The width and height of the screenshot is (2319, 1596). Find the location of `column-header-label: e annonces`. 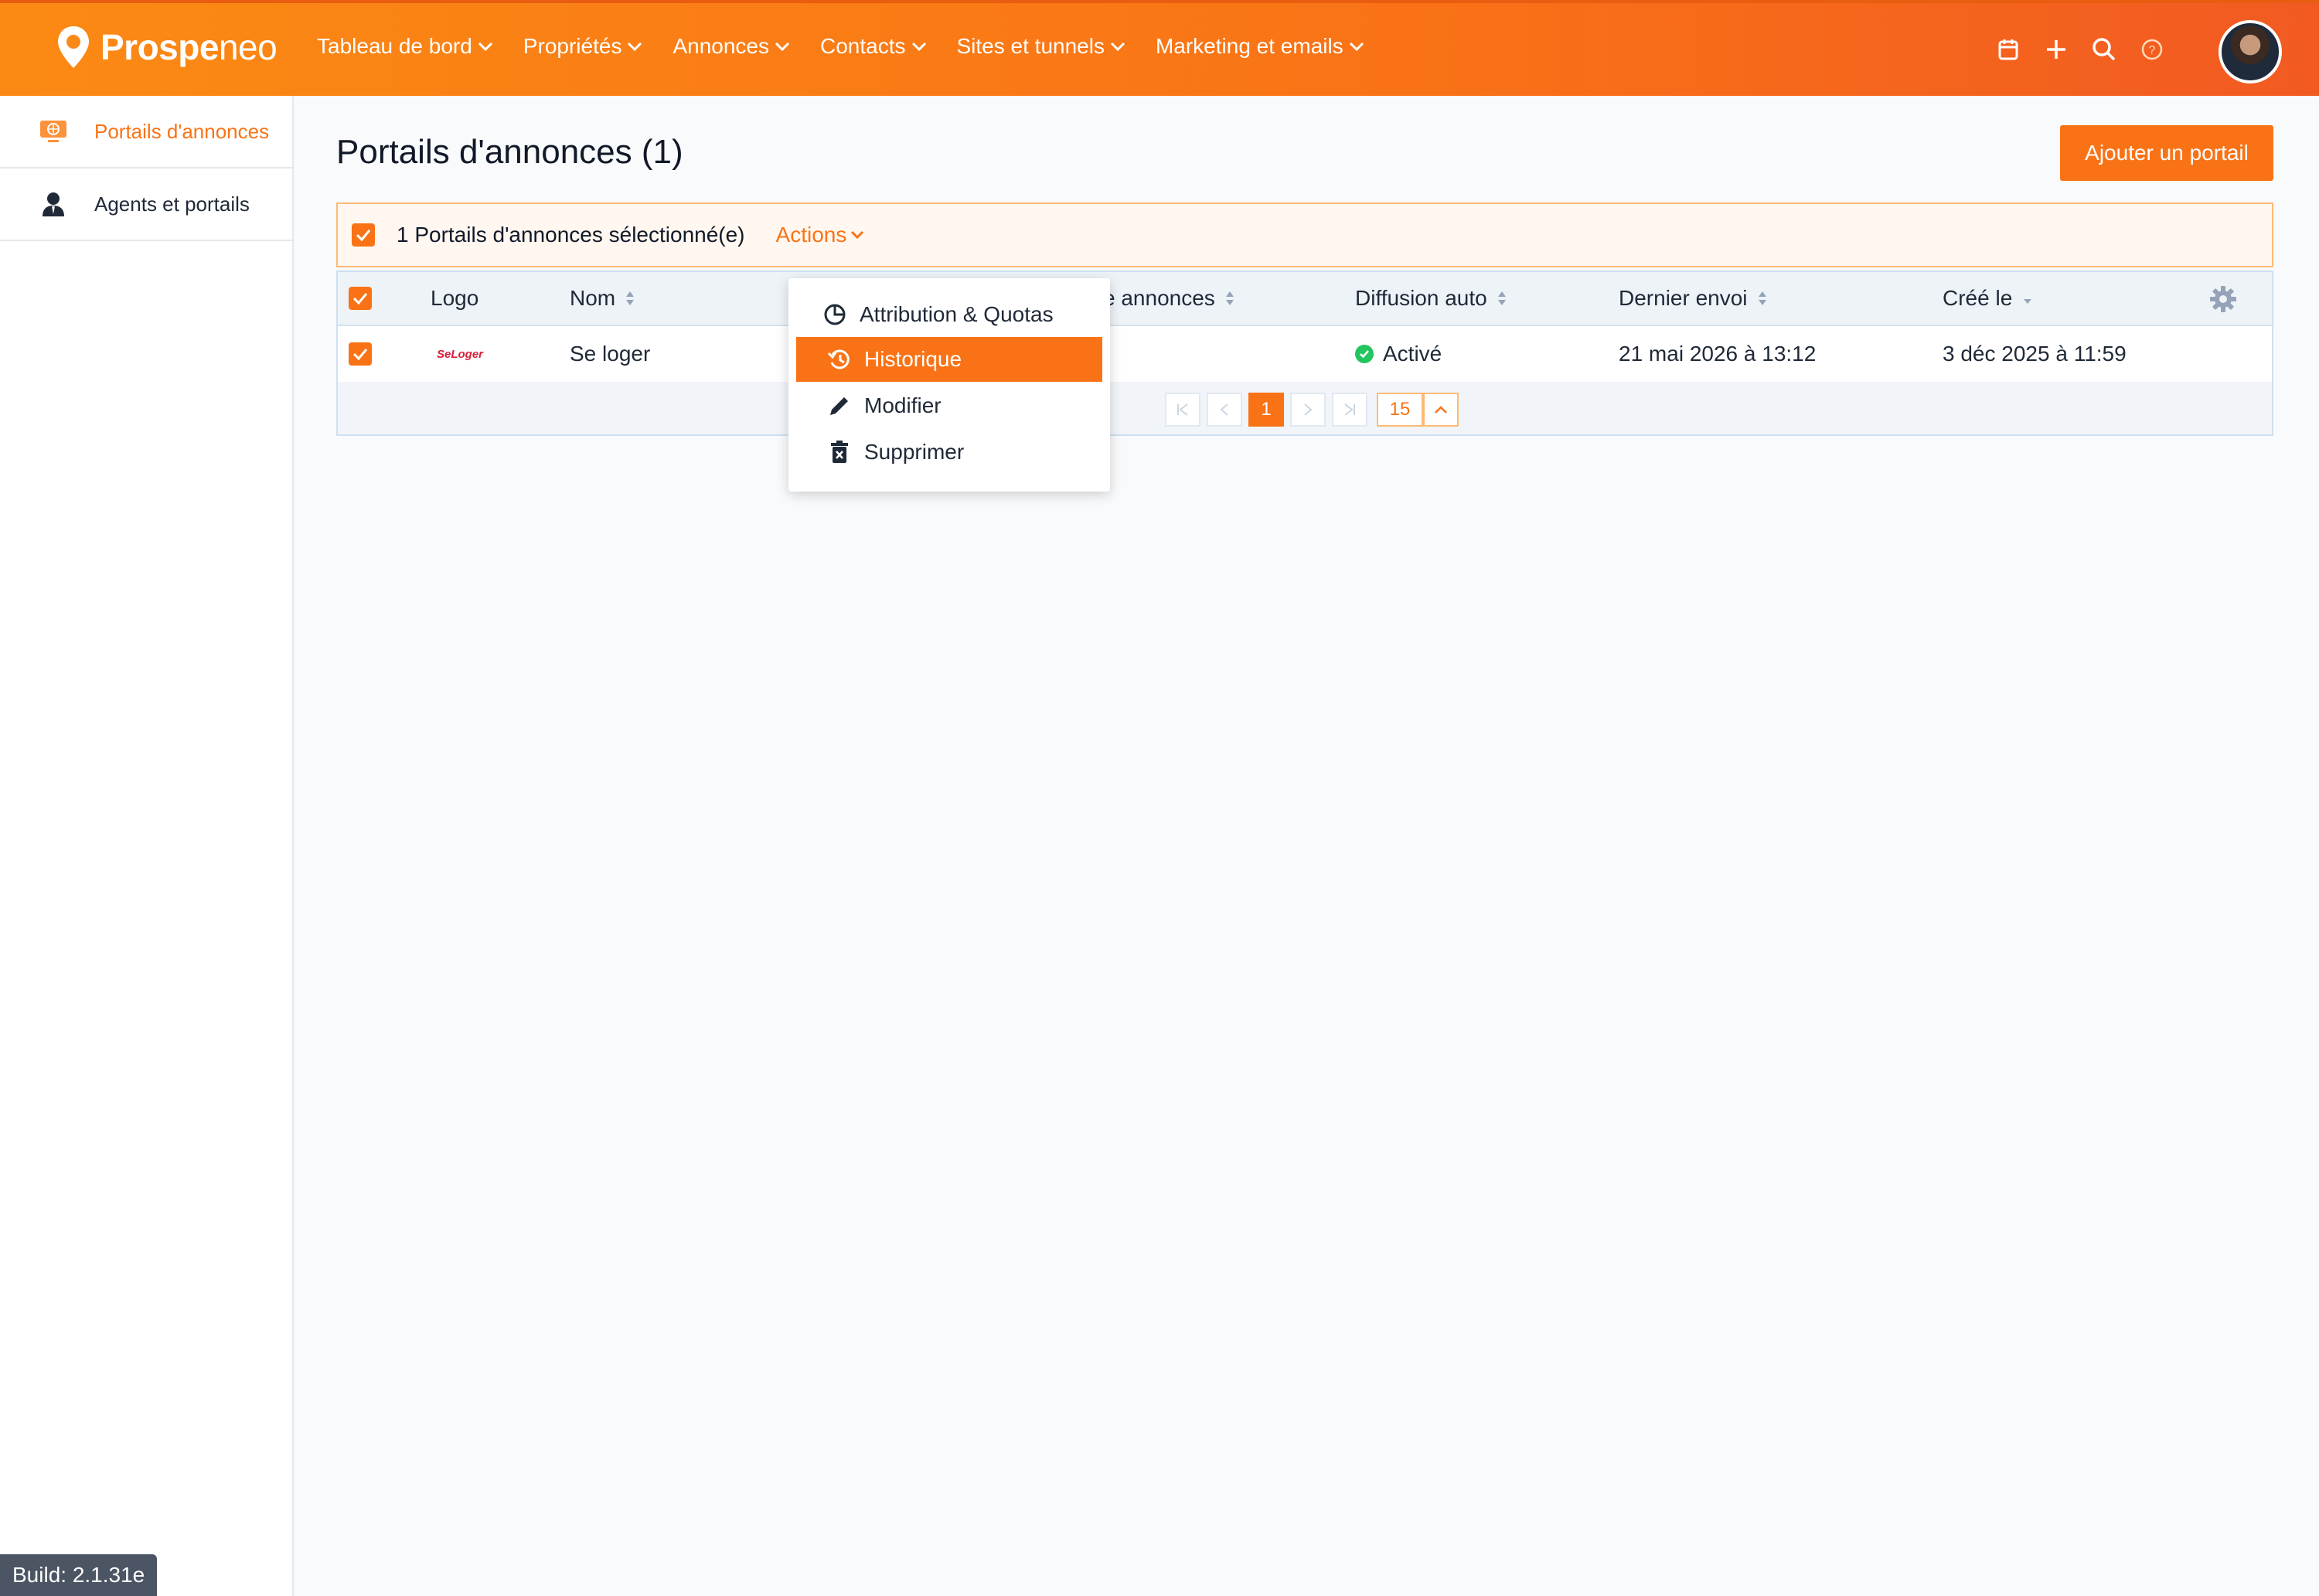

column-header-label: e annonces is located at coordinates (1159, 298).